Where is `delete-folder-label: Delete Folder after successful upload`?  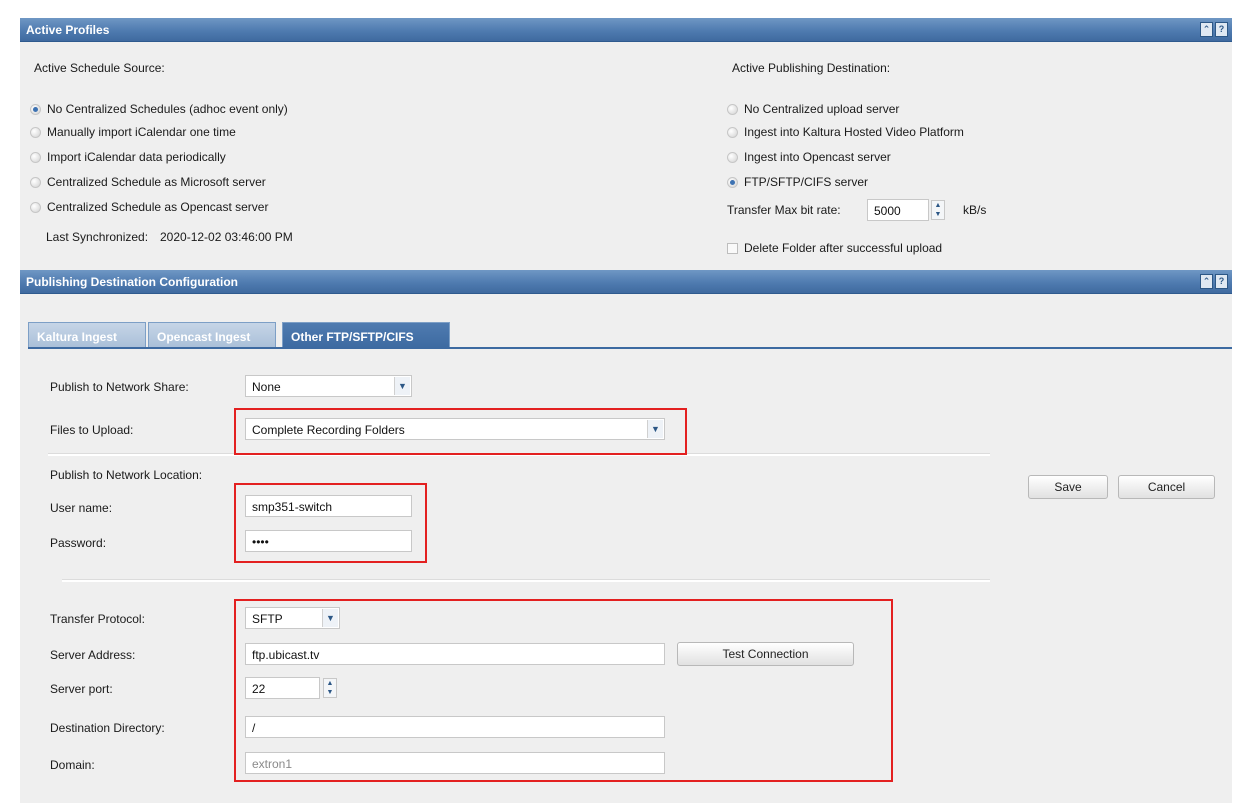
delete-folder-label: Delete Folder after successful upload is located at coordinates (843, 248).